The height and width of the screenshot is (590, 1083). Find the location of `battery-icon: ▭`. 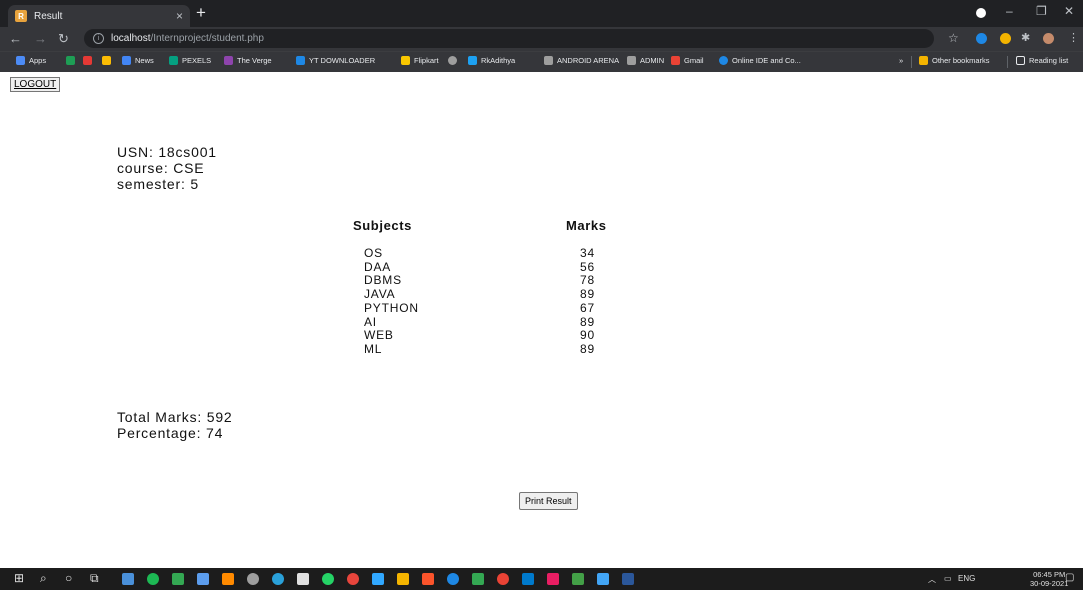

battery-icon: ▭ is located at coordinates (948, 578).